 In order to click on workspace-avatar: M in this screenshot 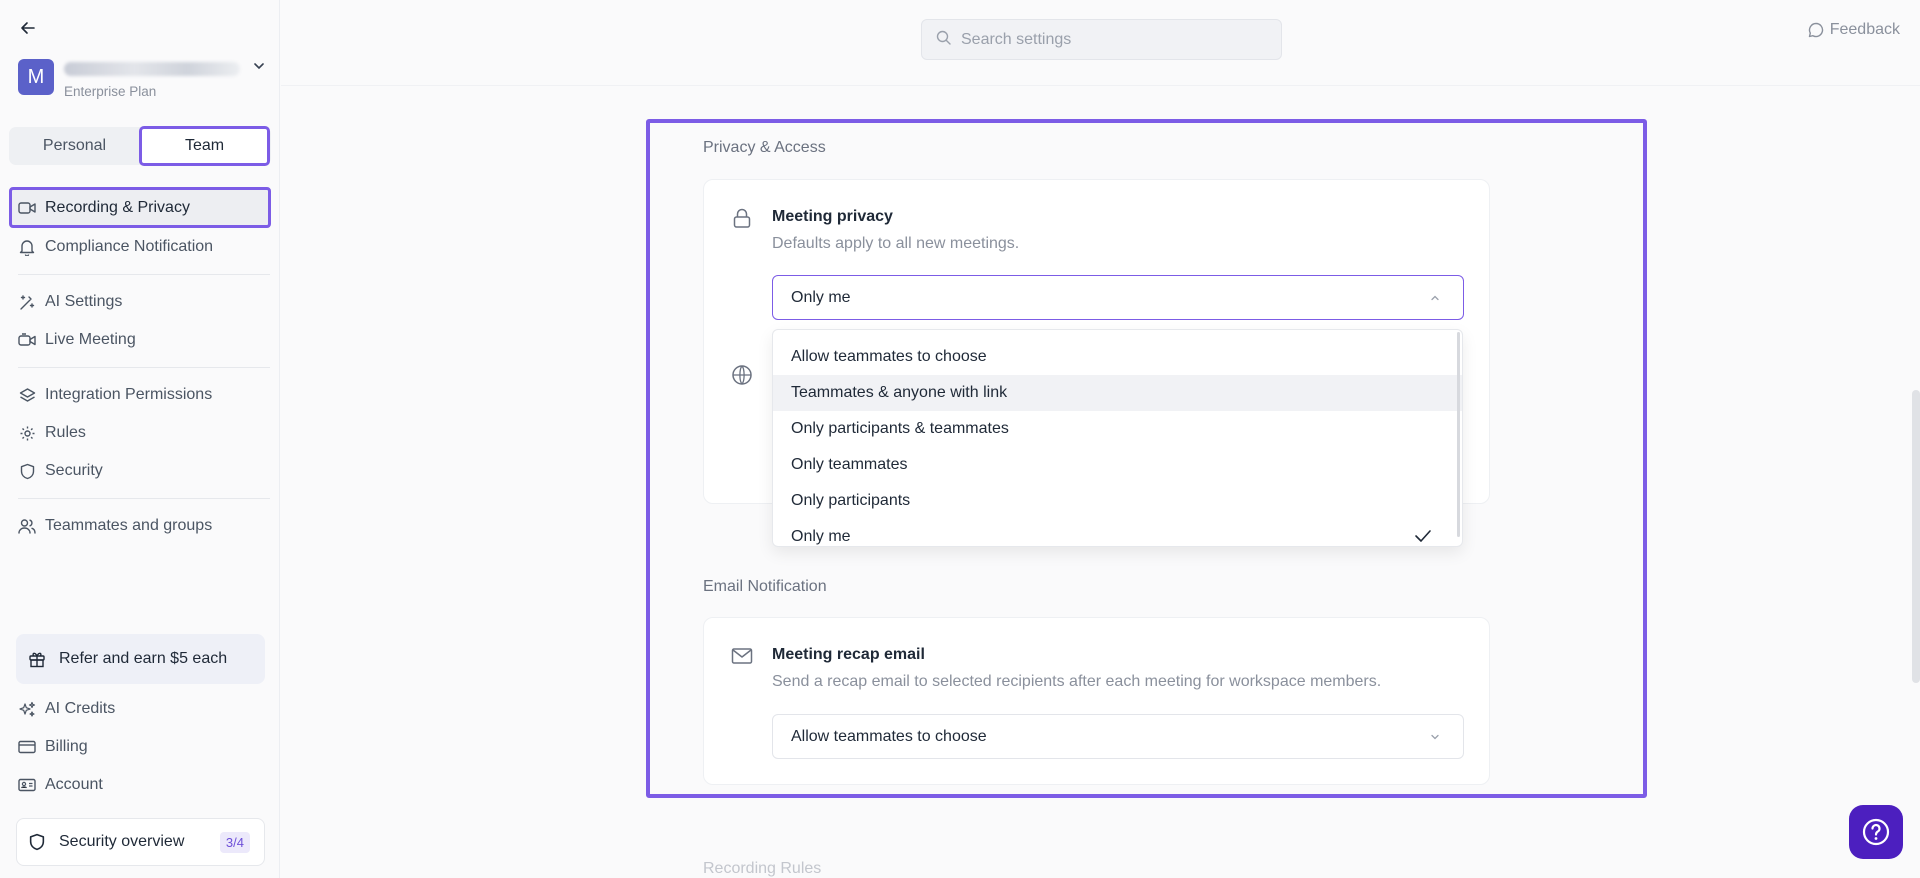, I will do `click(36, 77)`.